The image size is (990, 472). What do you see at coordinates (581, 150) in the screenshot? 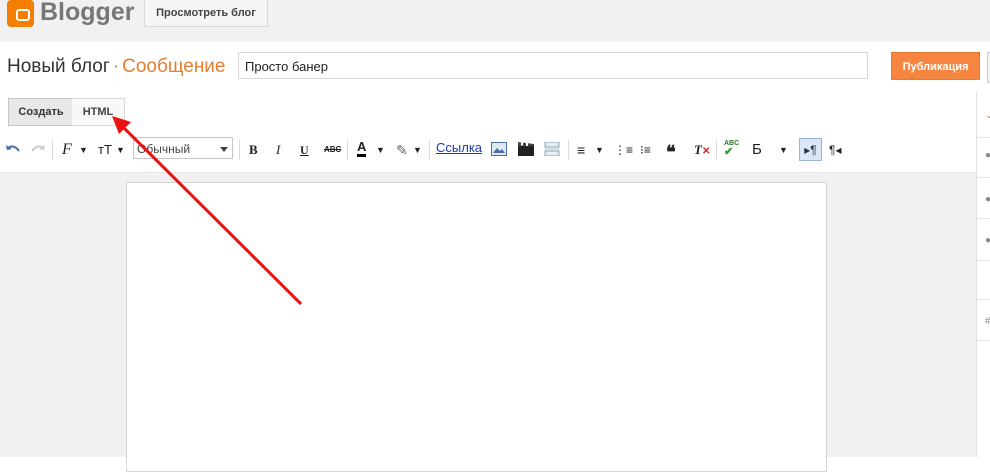
I see `align-icon: ≡` at bounding box center [581, 150].